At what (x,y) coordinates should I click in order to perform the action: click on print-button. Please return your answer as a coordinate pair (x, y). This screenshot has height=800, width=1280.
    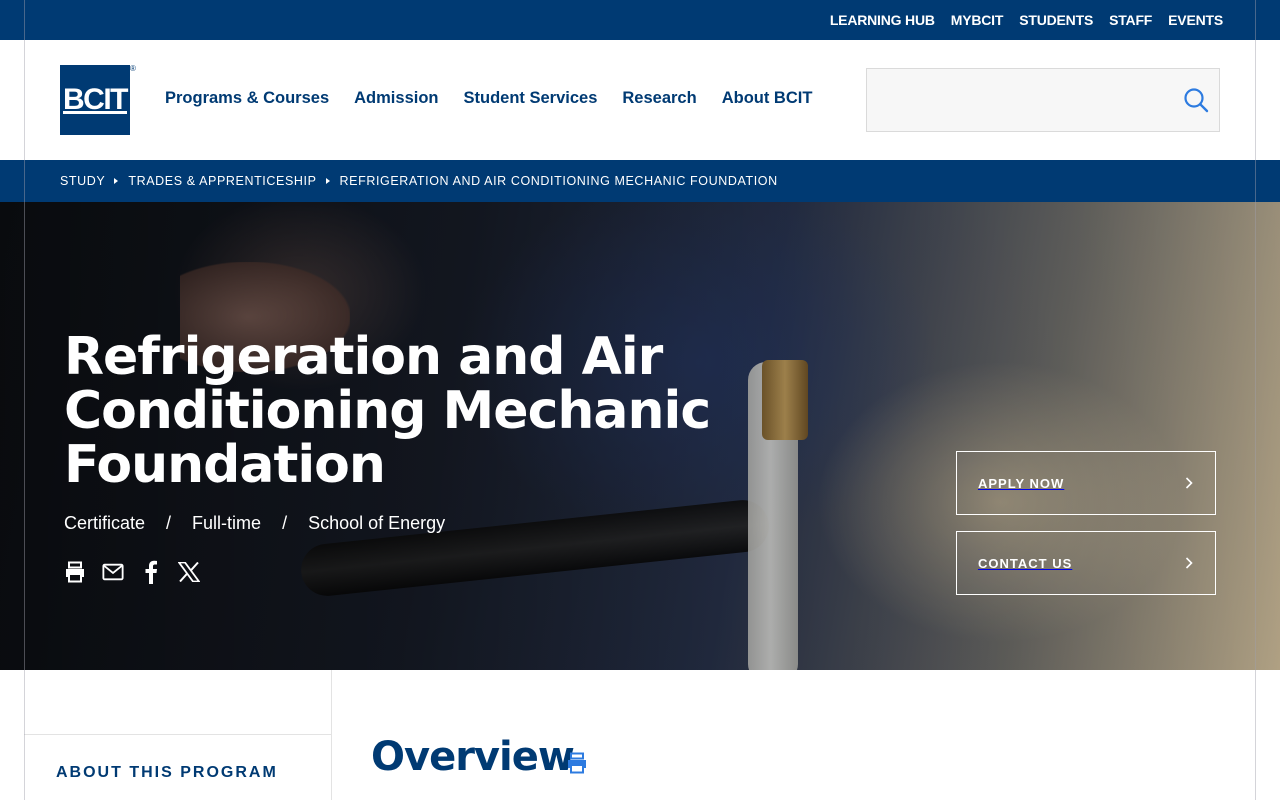
    Looking at the image, I should click on (75, 572).